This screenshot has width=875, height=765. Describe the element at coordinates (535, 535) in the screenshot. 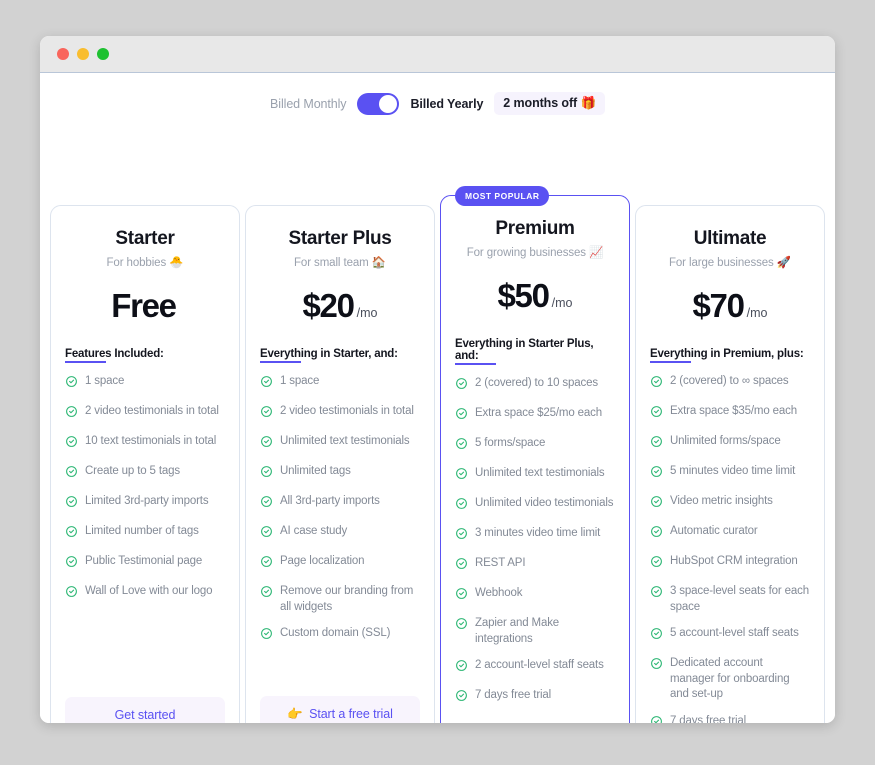

I see `feature-item: 3 minutes video time limit` at that location.